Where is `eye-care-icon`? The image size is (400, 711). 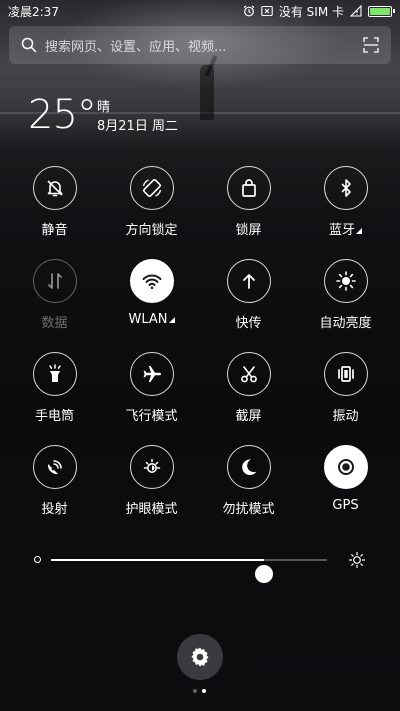
eye-care-icon is located at coordinates (151, 465).